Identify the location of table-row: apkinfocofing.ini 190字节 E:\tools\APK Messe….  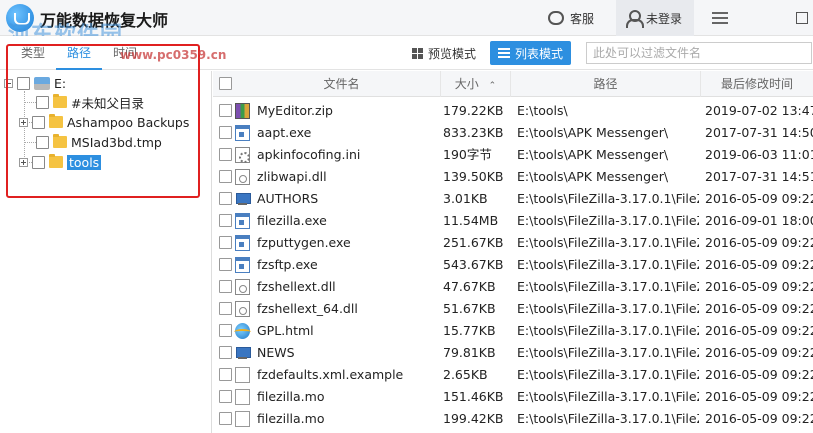
(513, 155).